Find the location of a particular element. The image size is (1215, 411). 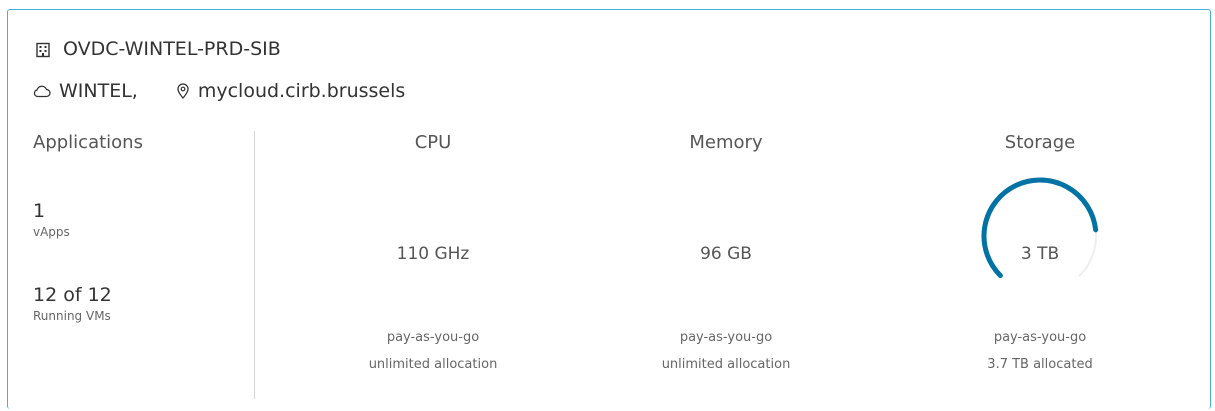

section-divider is located at coordinates (254, 265).